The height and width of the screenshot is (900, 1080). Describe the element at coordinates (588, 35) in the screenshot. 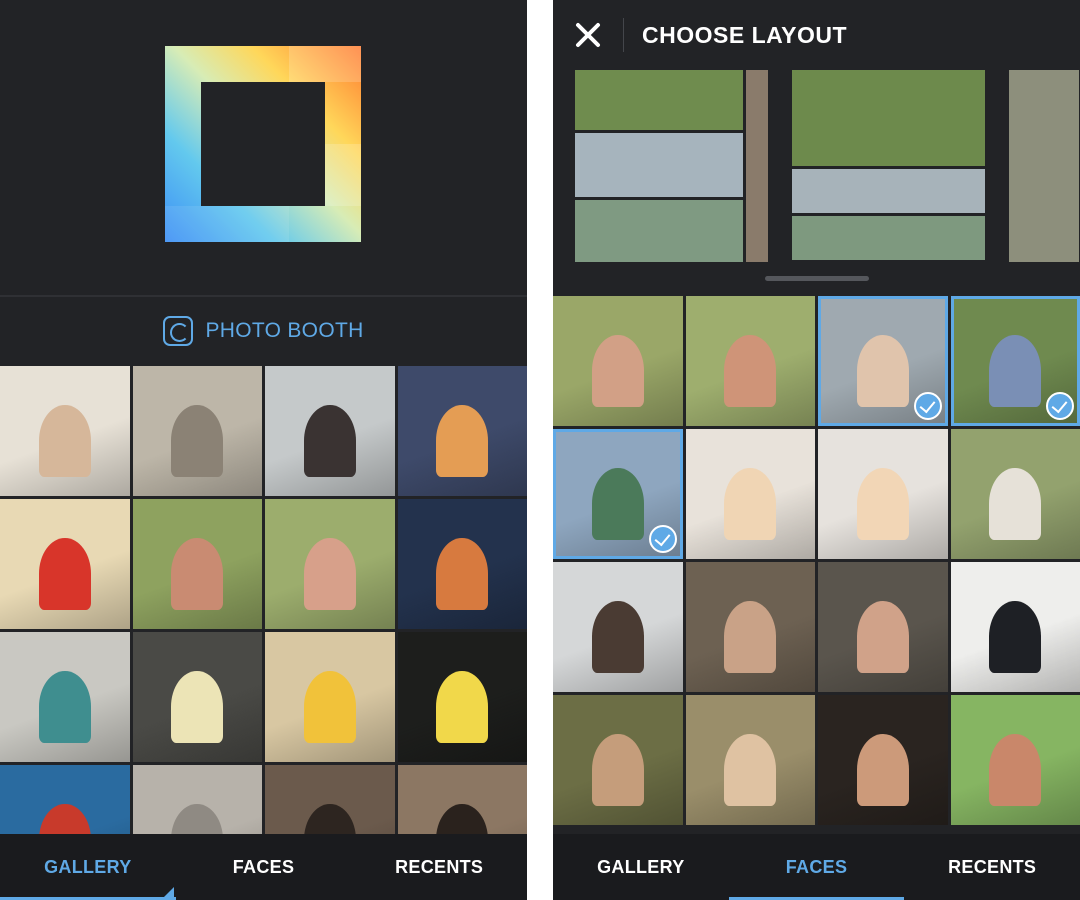

I see `close-button` at that location.